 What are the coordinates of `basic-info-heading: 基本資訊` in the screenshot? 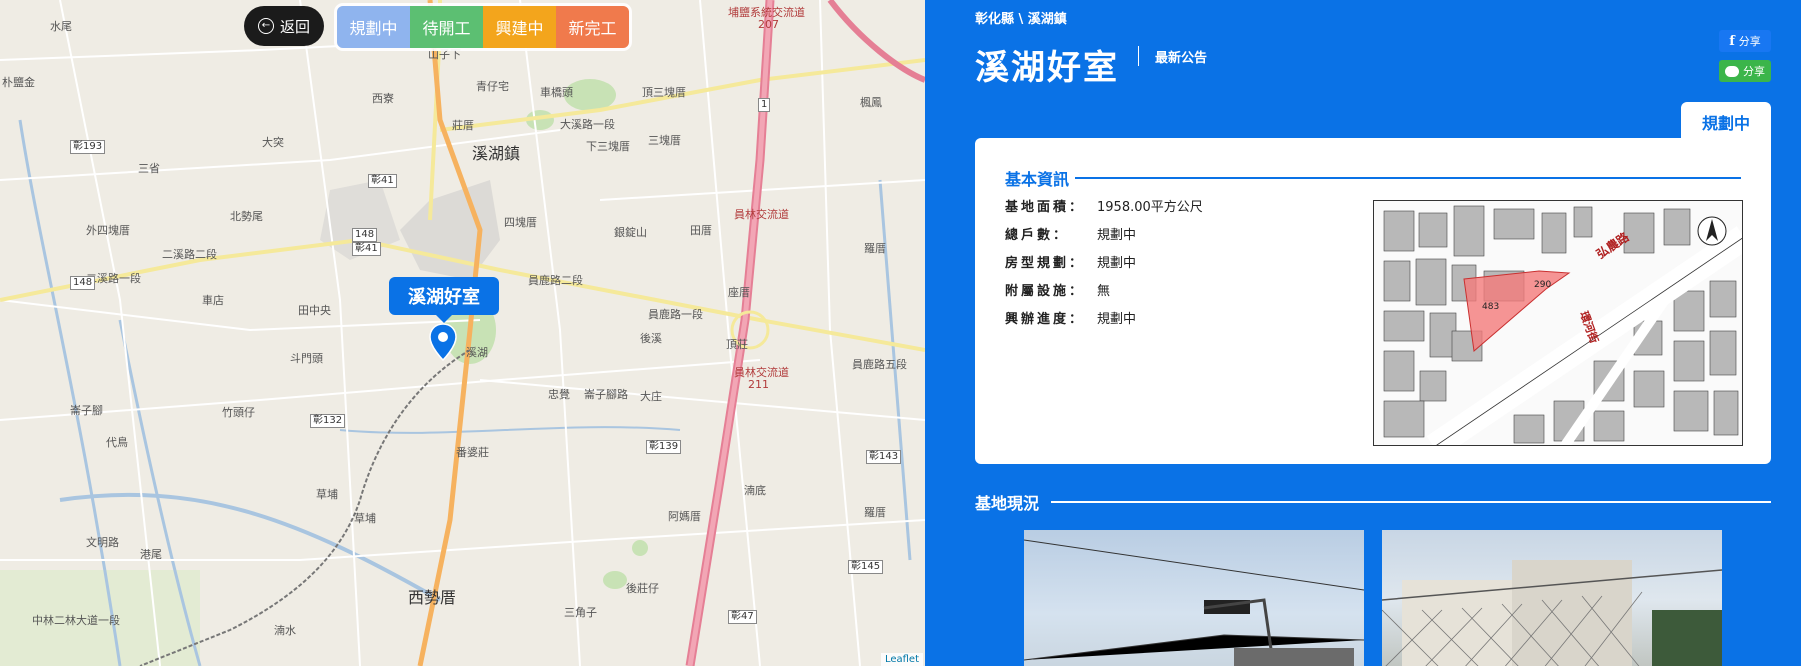 It's located at (1037, 179).